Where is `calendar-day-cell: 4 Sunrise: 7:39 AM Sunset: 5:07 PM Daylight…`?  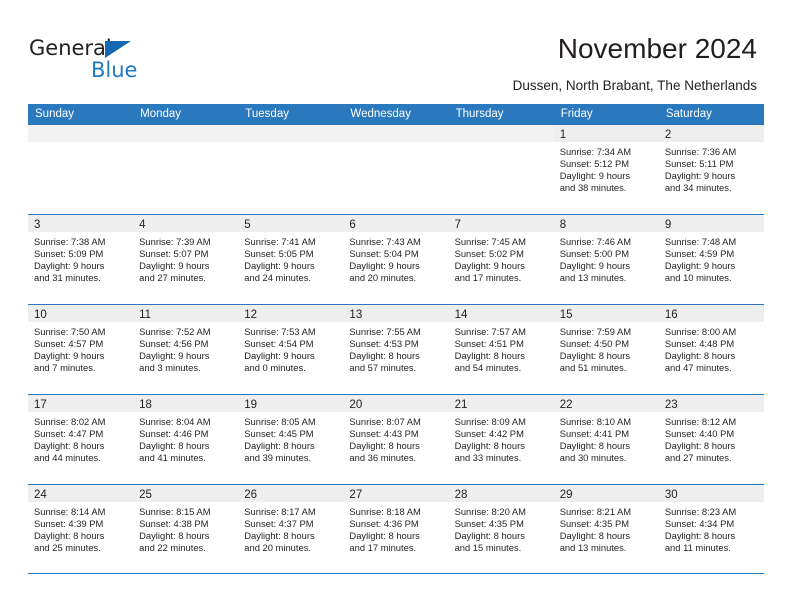
calendar-day-cell: 4 Sunrise: 7:39 AM Sunset: 5:07 PM Daylight… is located at coordinates (186, 259).